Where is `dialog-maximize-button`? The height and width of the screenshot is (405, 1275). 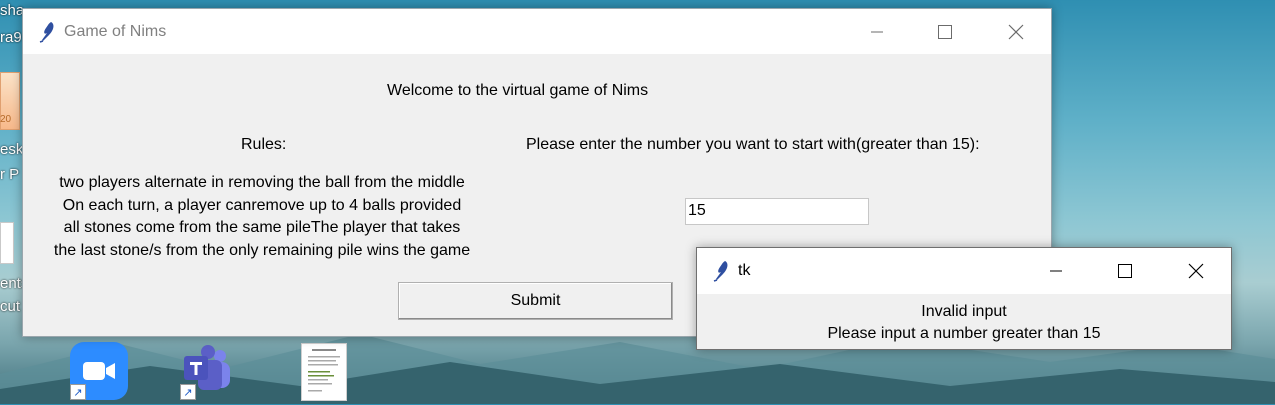
dialog-maximize-button is located at coordinates (1125, 270).